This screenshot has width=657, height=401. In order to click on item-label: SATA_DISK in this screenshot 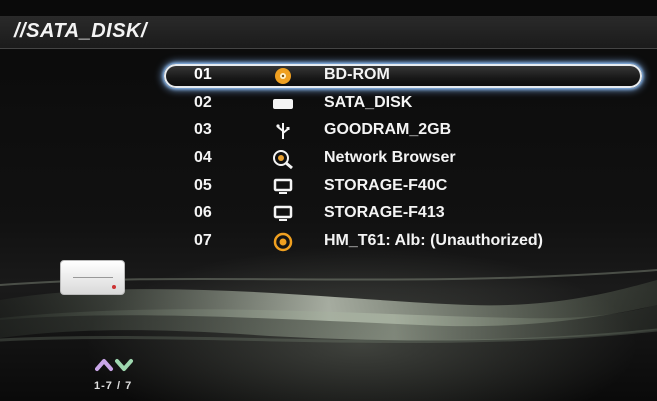, I will do `click(368, 102)`.